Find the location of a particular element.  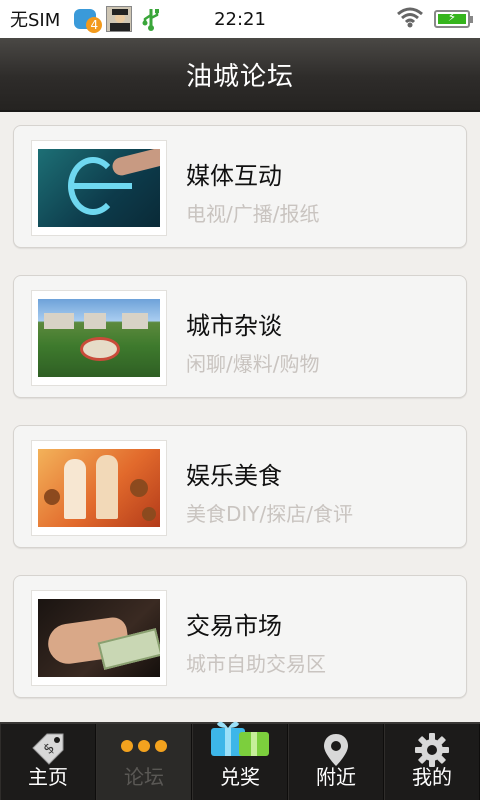

forum-title: 交易市场 is located at coordinates (234, 626).